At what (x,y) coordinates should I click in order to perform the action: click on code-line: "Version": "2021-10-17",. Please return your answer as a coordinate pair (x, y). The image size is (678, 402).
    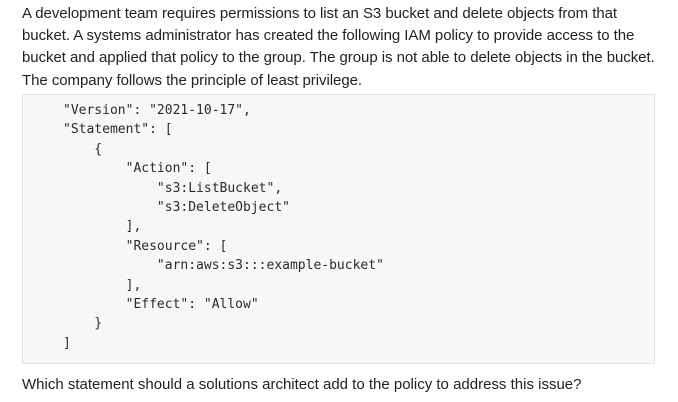
    Looking at the image, I should click on (157, 110).